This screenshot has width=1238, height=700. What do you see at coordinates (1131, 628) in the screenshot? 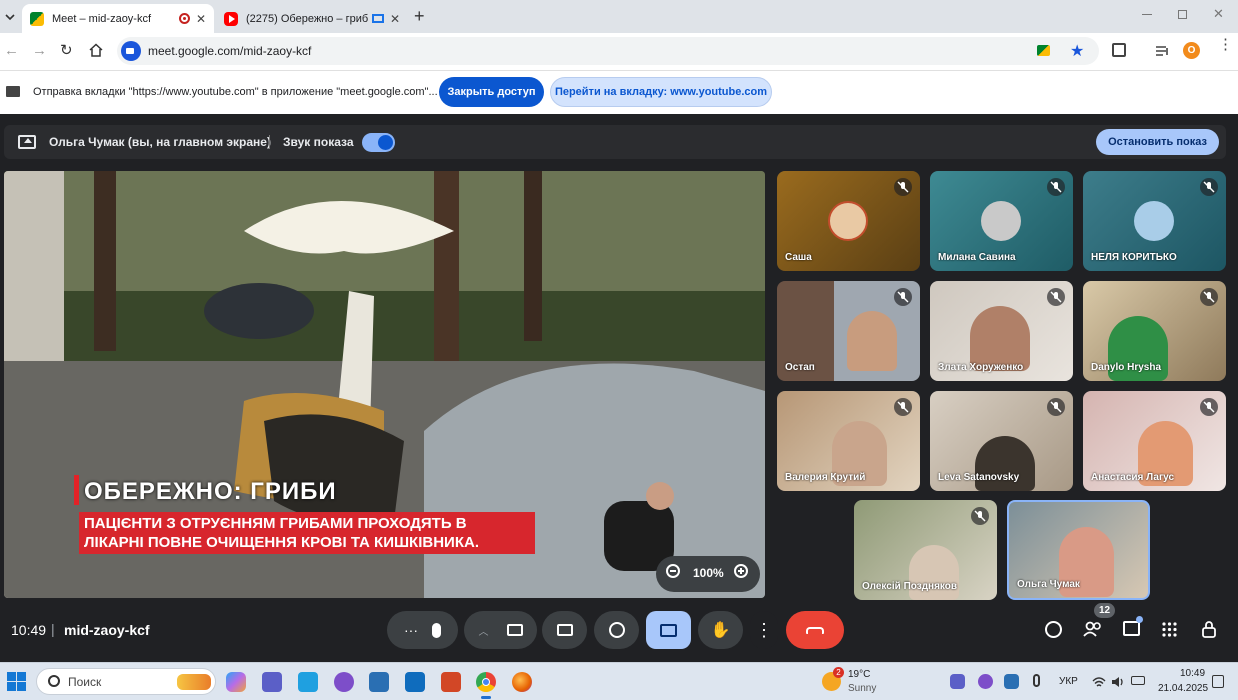
I see `chat-icon` at bounding box center [1131, 628].